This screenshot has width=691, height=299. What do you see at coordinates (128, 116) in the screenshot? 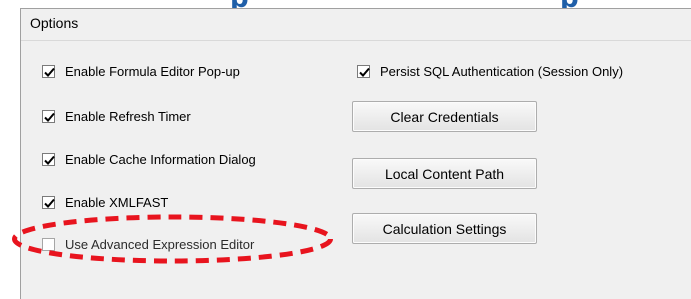
I see `checkbox-label: Enable Refresh Timer` at bounding box center [128, 116].